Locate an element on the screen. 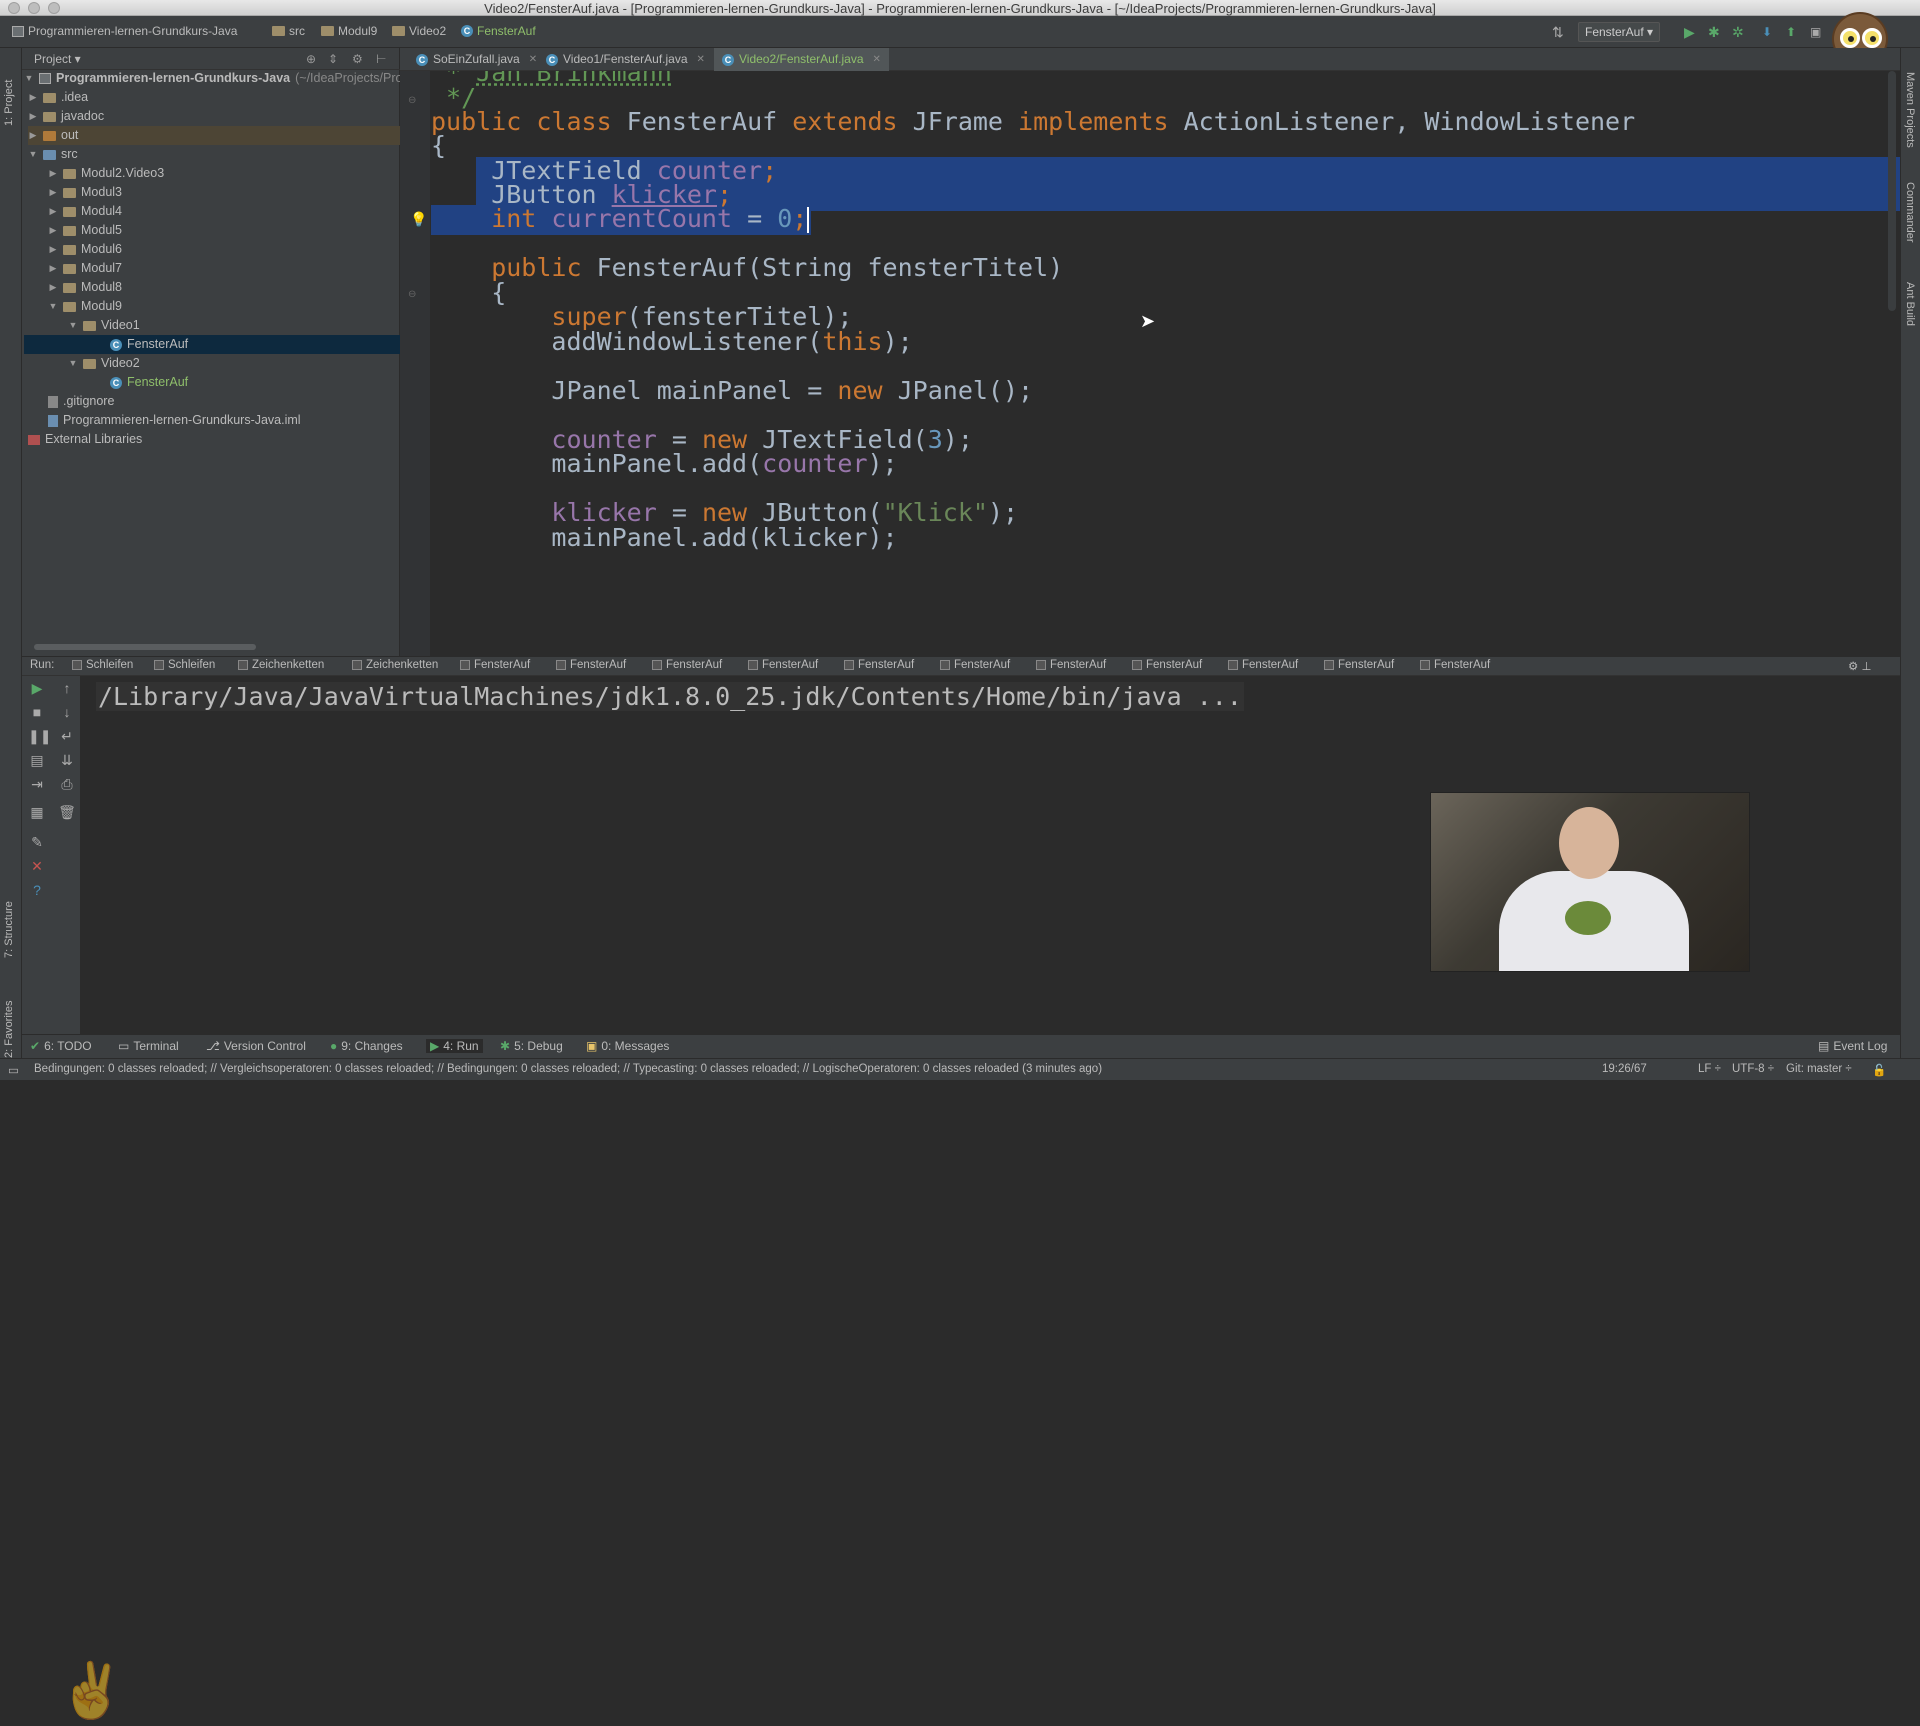 The width and height of the screenshot is (1920, 1726). tree-item-modul9: ▼ Modul9 is located at coordinates (85, 306).